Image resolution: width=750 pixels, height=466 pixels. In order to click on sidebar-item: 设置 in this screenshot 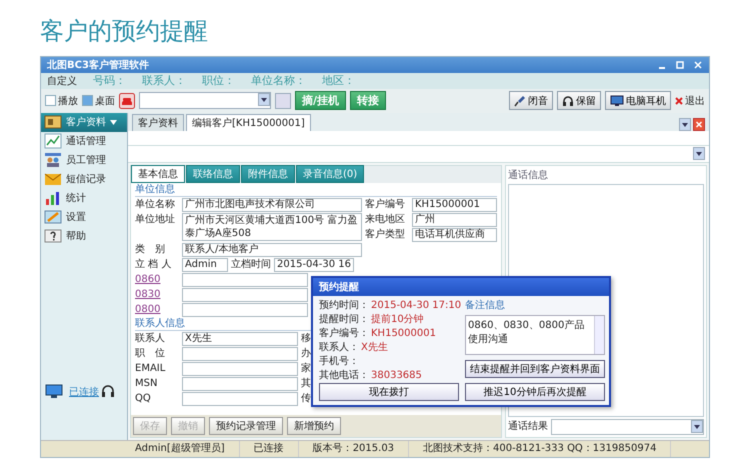, I will do `click(84, 217)`.